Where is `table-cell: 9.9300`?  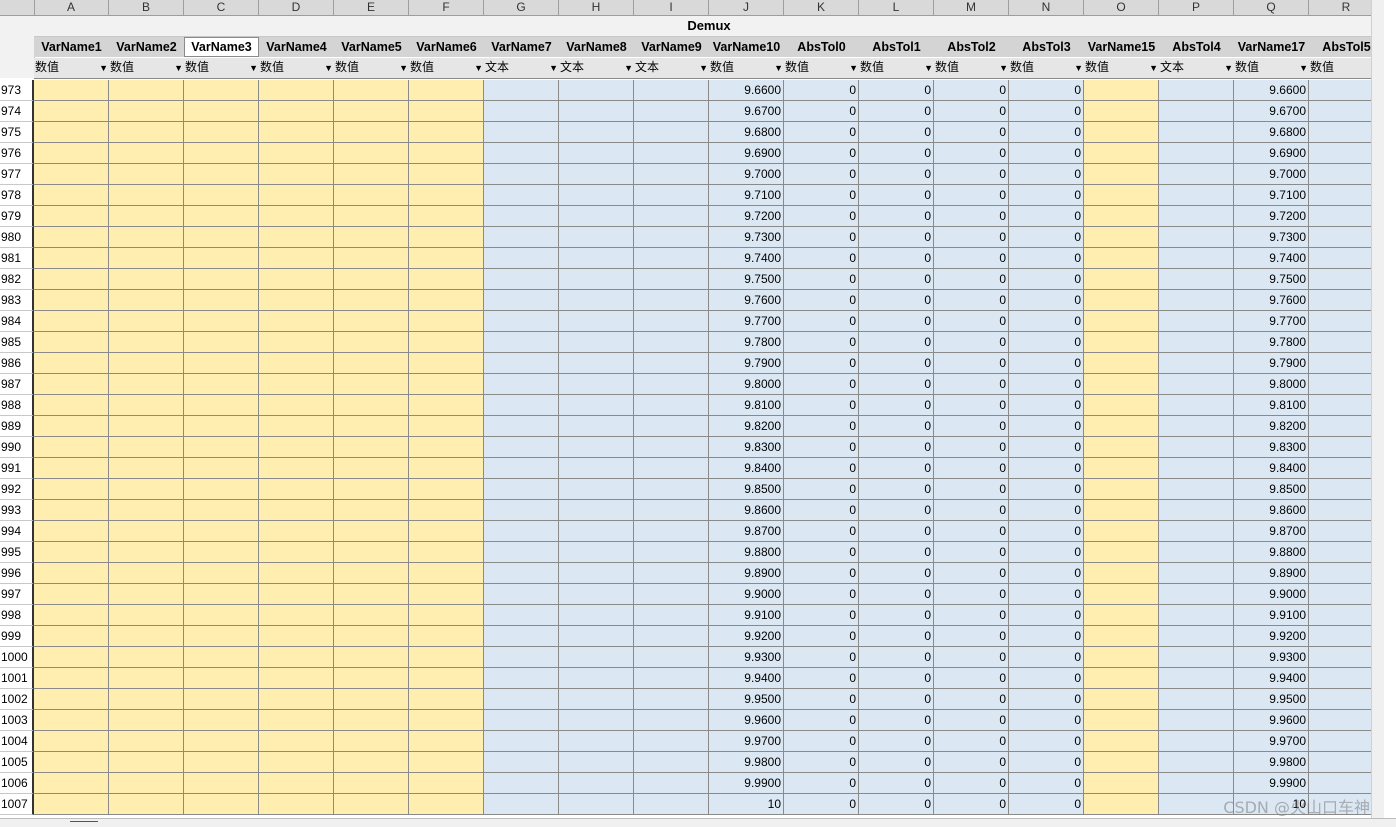
table-cell: 9.9300 is located at coordinates (746, 657).